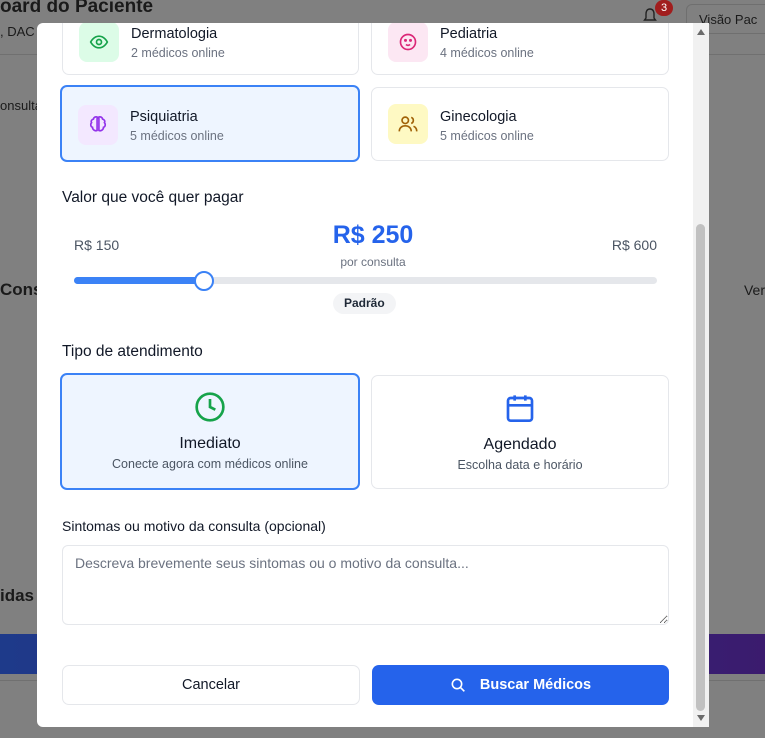  Describe the element at coordinates (373, 235) in the screenshot. I see `price-value: R$ 250` at that location.